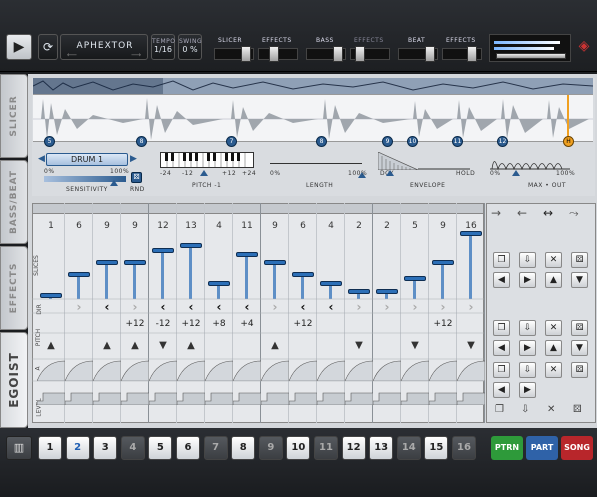 Image resolution: width=597 pixels, height=497 pixels. What do you see at coordinates (188, 448) in the screenshot?
I see `pattern-button-6: 6` at bounding box center [188, 448].